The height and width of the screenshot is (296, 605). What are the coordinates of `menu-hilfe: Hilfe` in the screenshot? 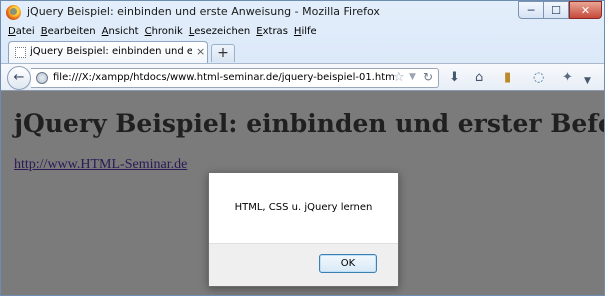 It's located at (305, 32).